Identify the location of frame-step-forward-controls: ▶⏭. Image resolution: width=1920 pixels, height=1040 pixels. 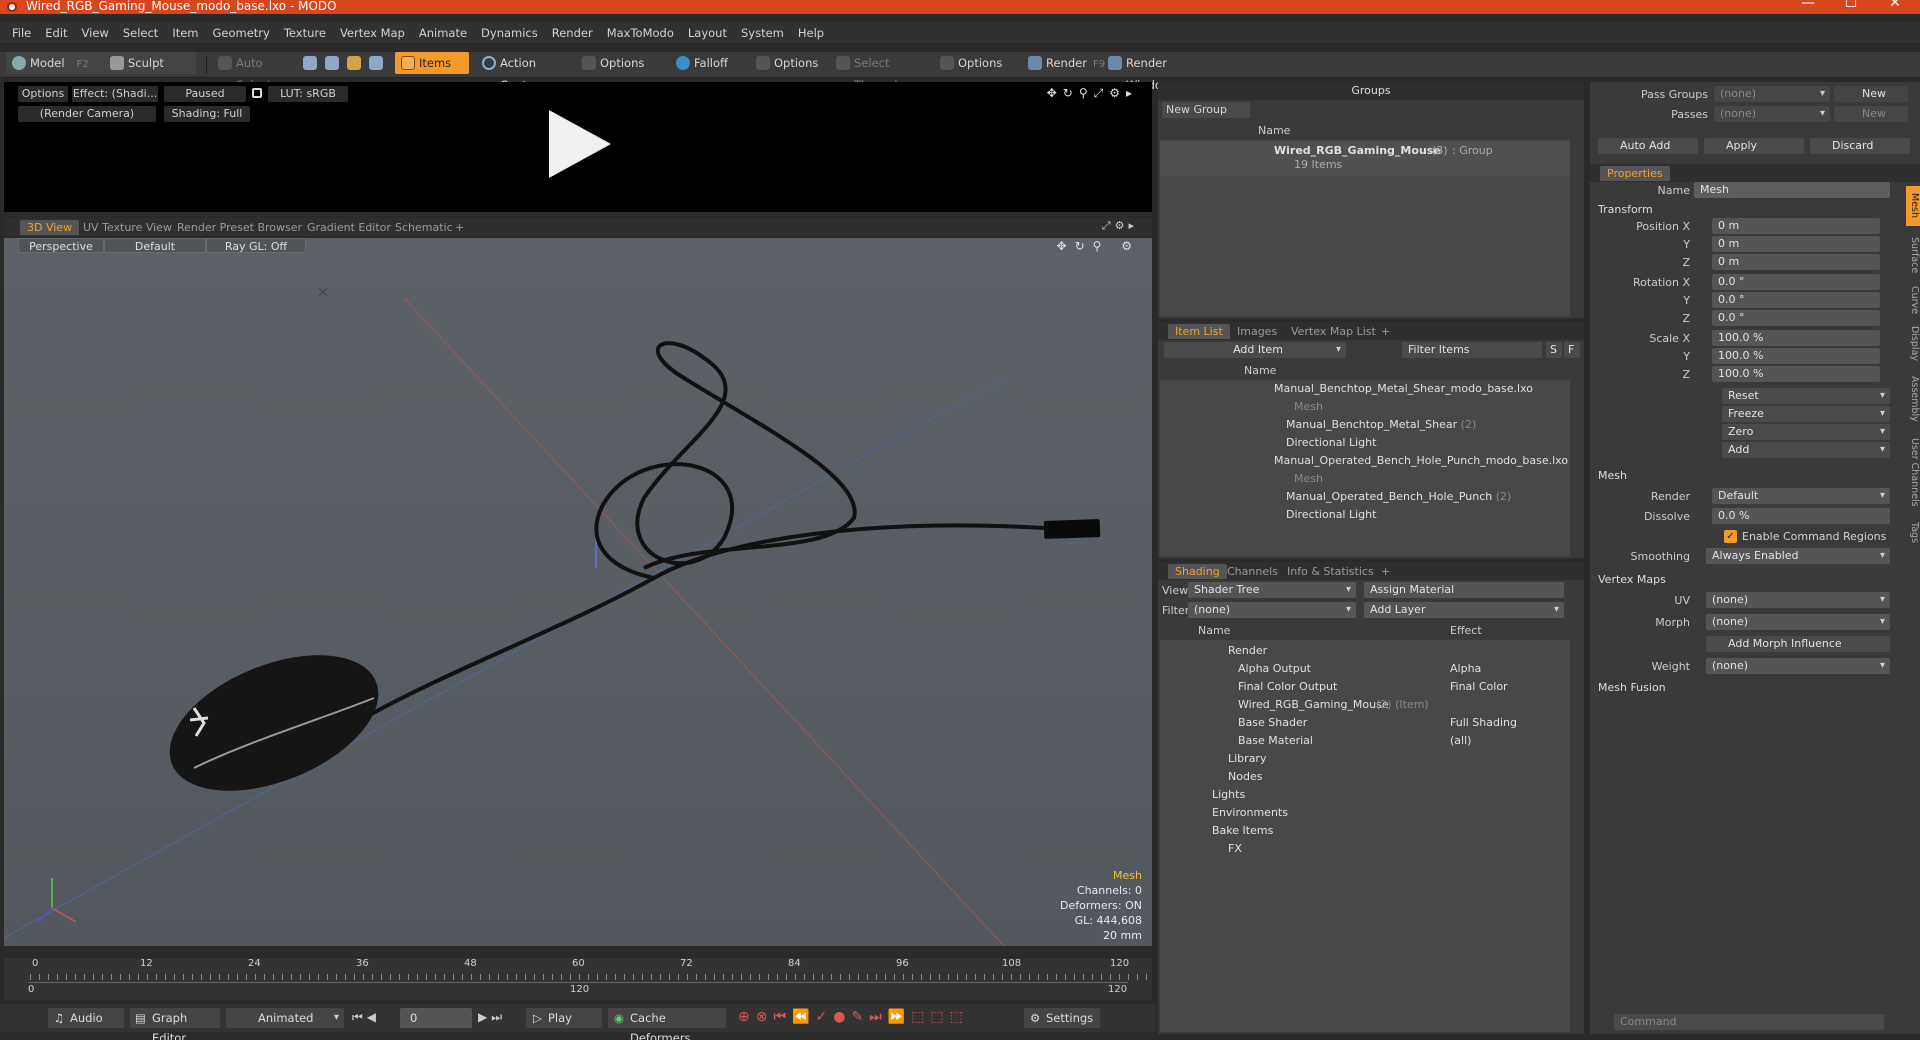
(492, 1017).